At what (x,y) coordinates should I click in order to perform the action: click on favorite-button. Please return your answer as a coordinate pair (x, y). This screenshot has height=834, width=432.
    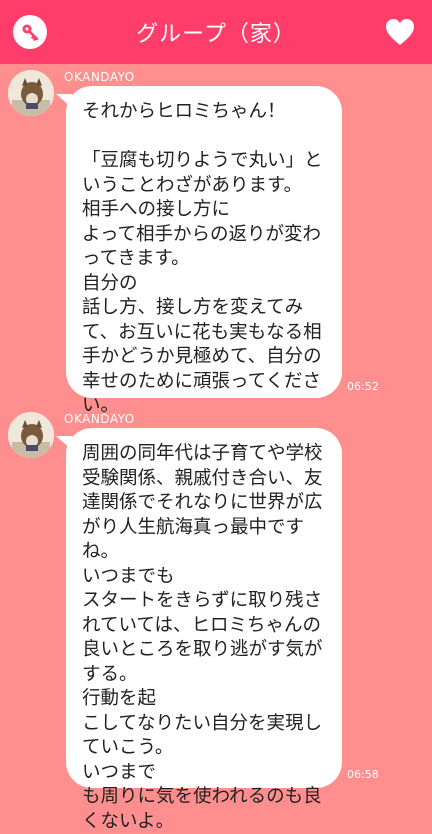
    Looking at the image, I should click on (400, 32).